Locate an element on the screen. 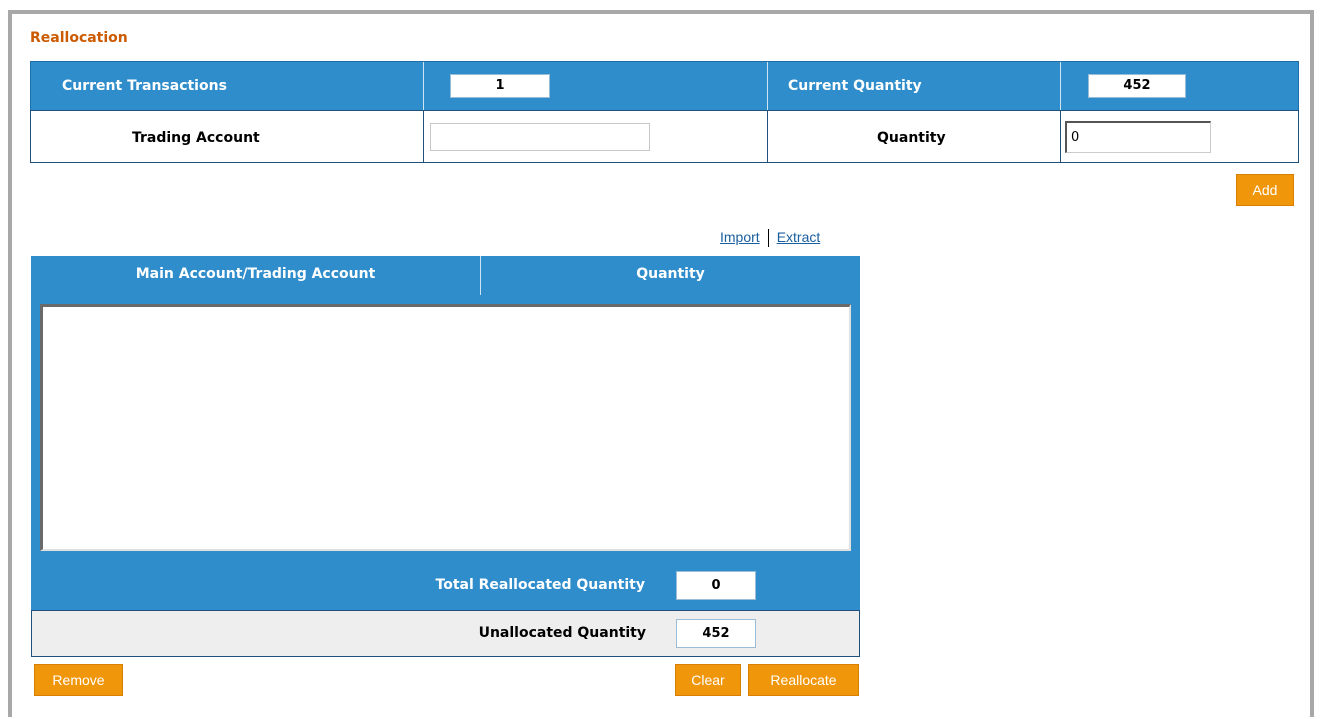 The image size is (1322, 719). trading-account-label: Trading Account is located at coordinates (196, 138).